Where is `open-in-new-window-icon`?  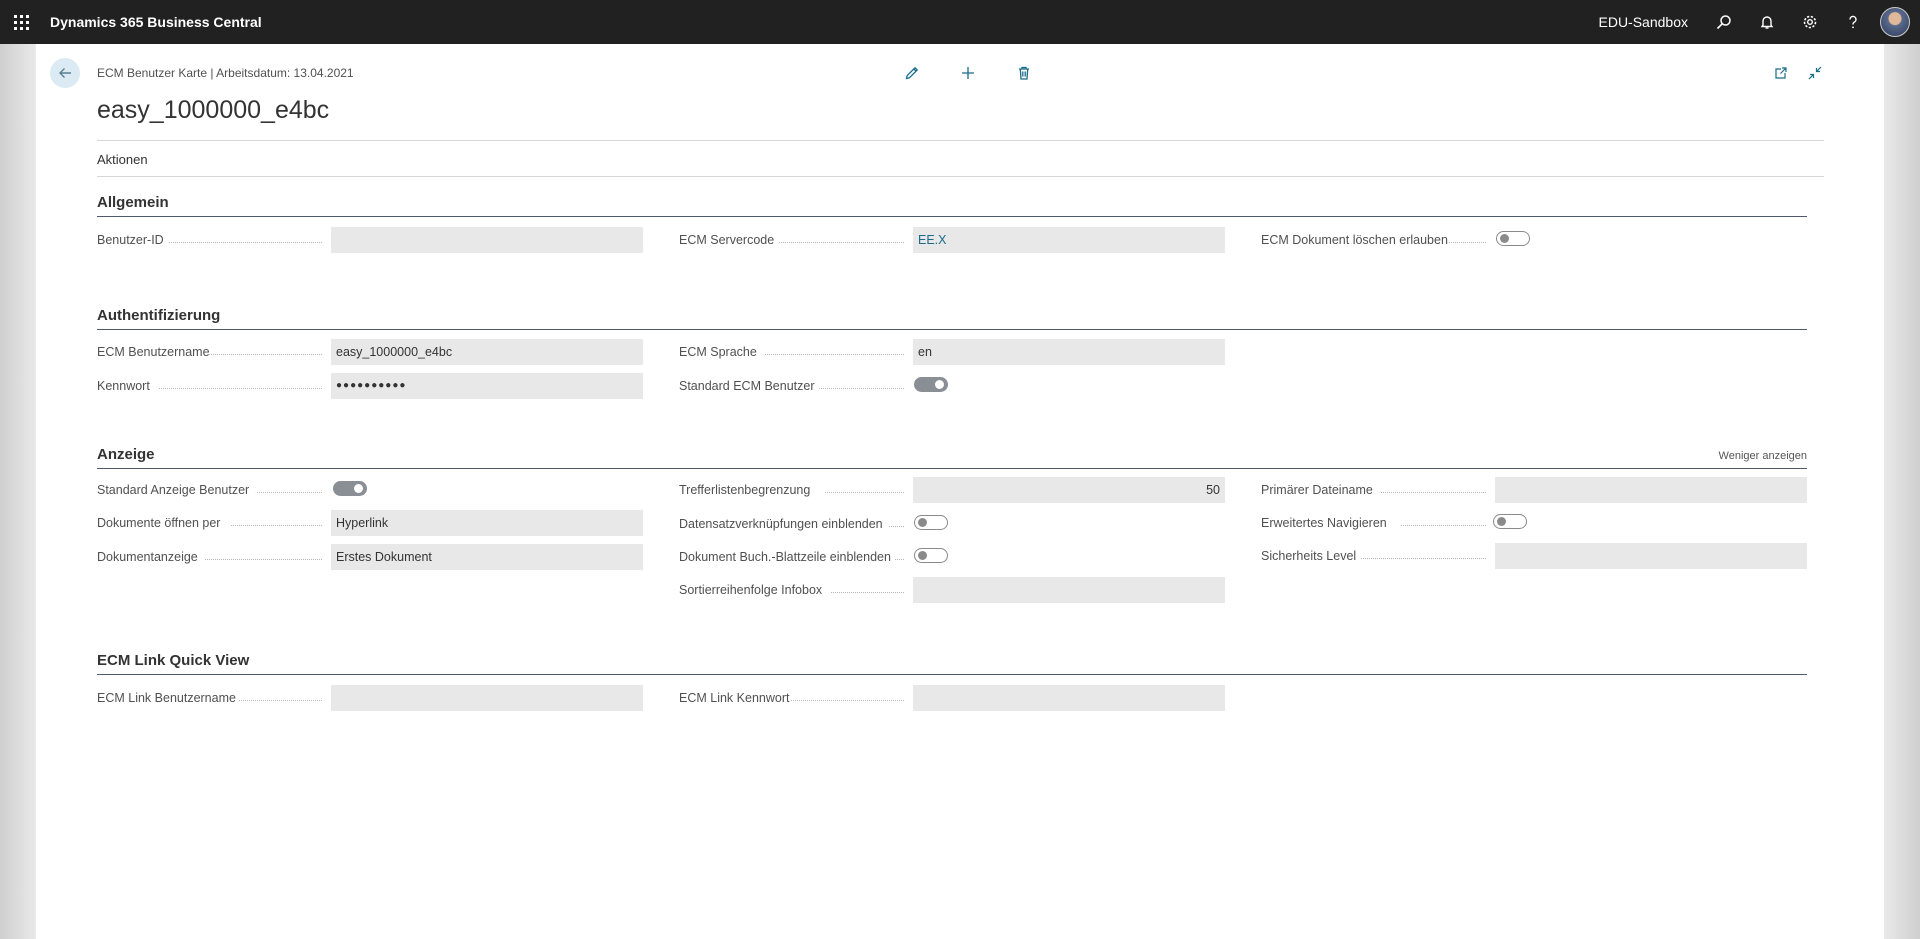
open-in-new-window-icon is located at coordinates (1781, 73).